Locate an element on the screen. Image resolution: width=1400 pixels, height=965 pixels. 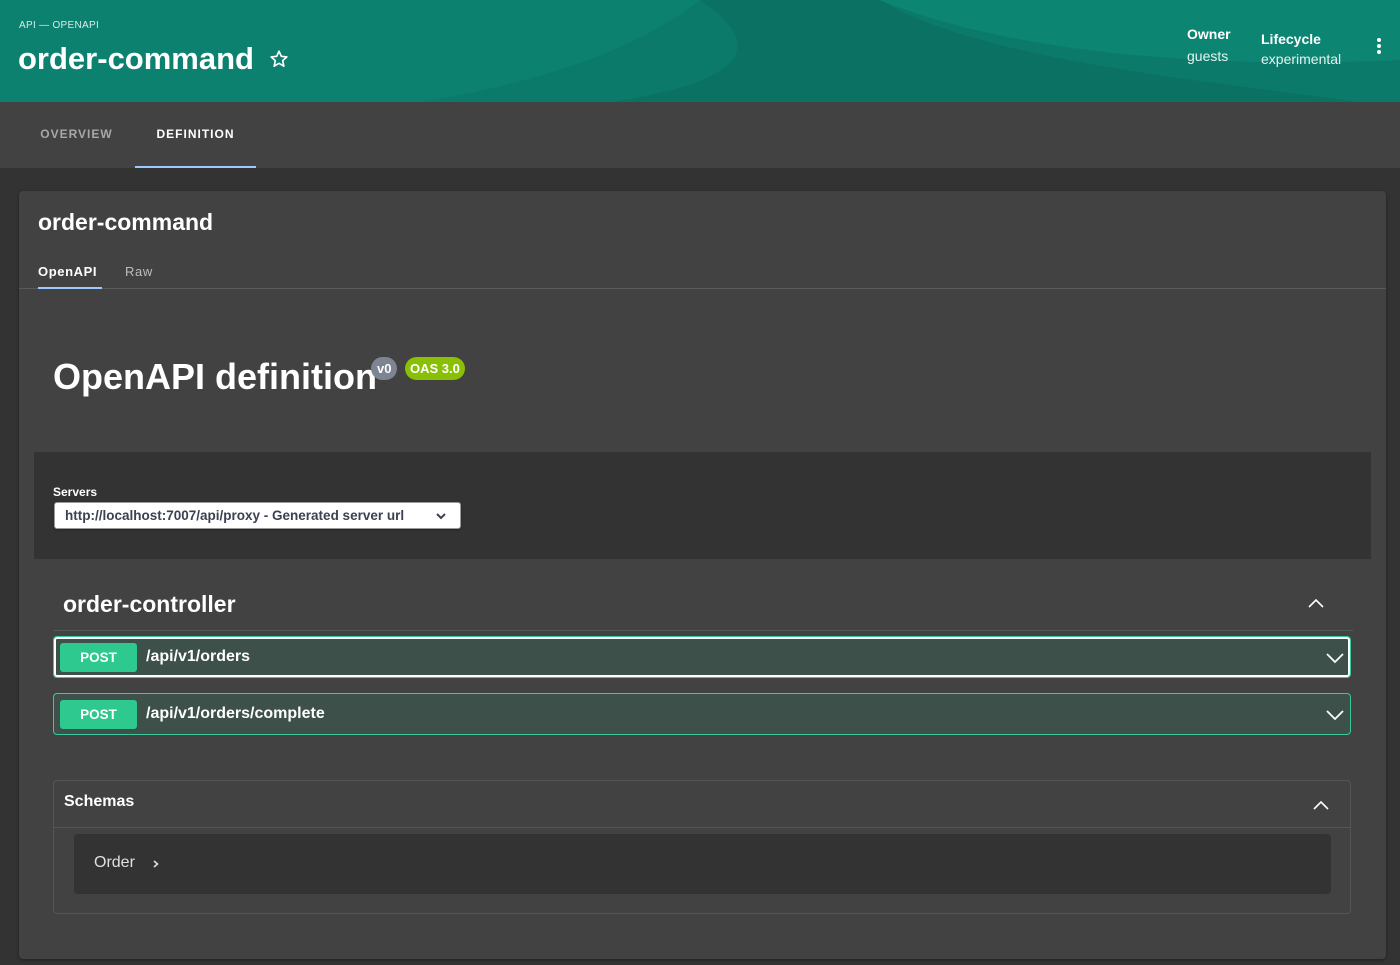
subtab-openapi: OpenAPI is located at coordinates (70, 276).